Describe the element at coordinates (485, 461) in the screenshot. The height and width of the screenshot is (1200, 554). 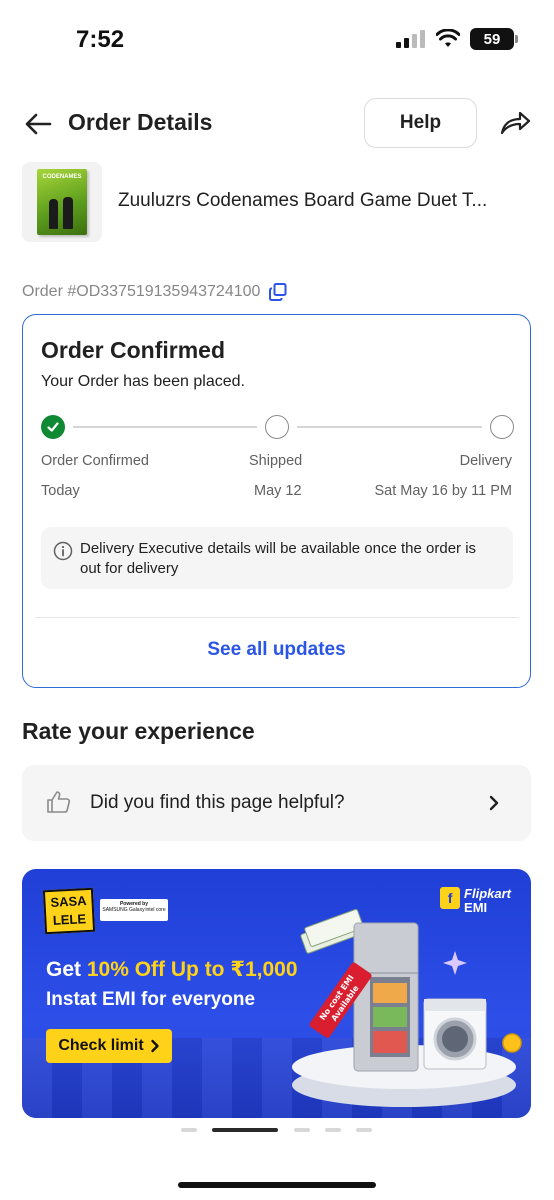
I see `step-label-delivery: Delivery` at that location.